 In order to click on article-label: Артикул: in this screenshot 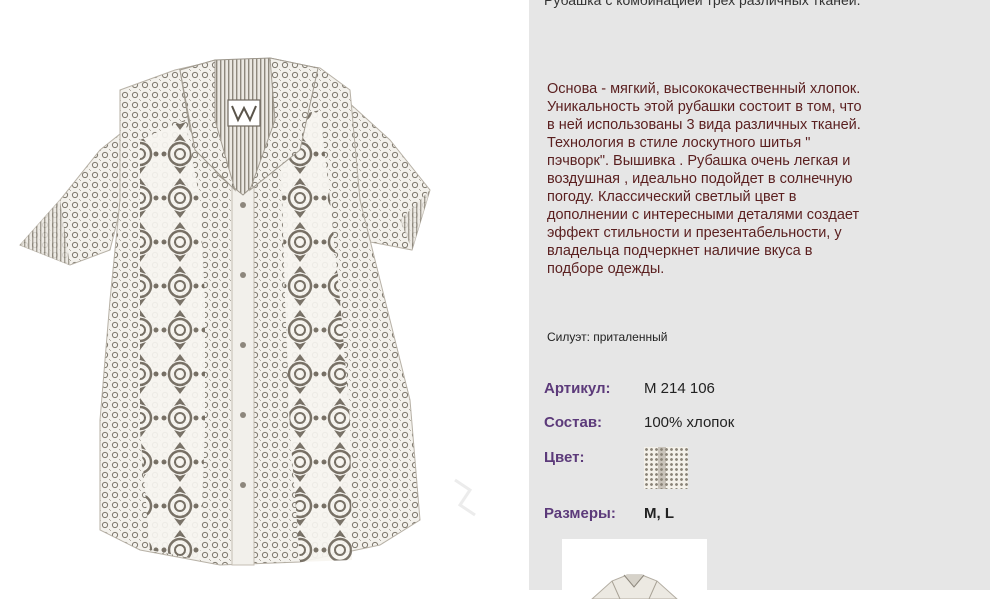, I will do `click(577, 388)`.